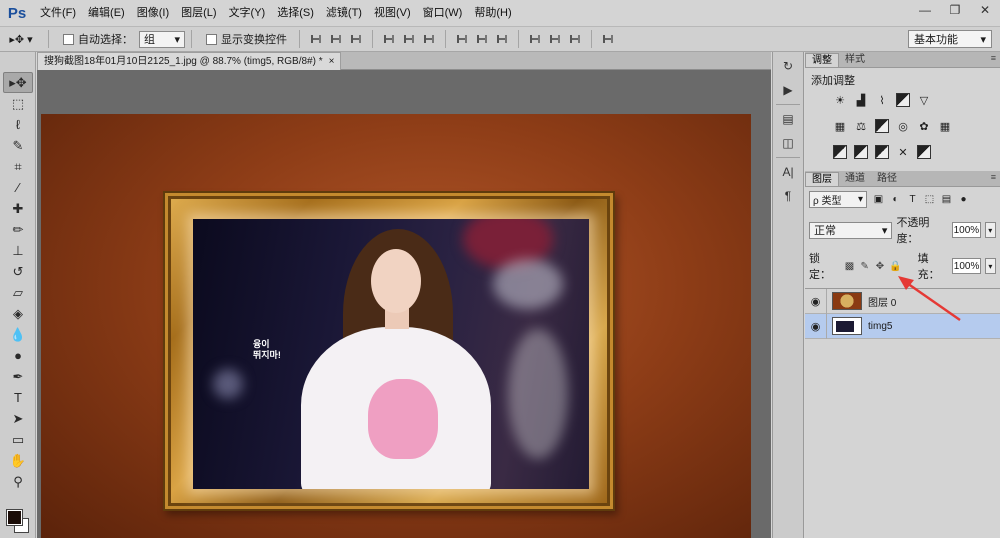 The height and width of the screenshot is (538, 1000). I want to click on auto-align-icon, so click(608, 39).